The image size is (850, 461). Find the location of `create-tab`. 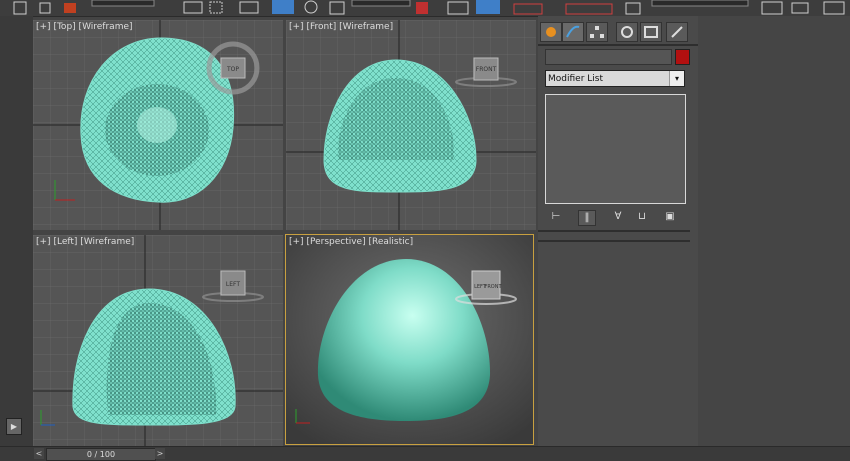

create-tab is located at coordinates (551, 32).